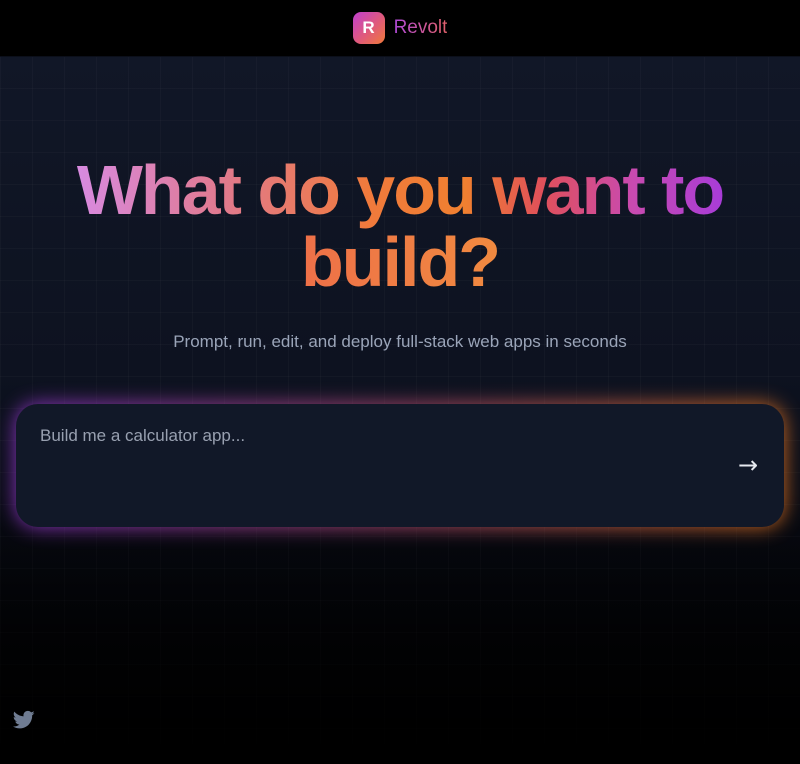  Describe the element at coordinates (401, 262) in the screenshot. I see `headline-line-2: build?` at that location.